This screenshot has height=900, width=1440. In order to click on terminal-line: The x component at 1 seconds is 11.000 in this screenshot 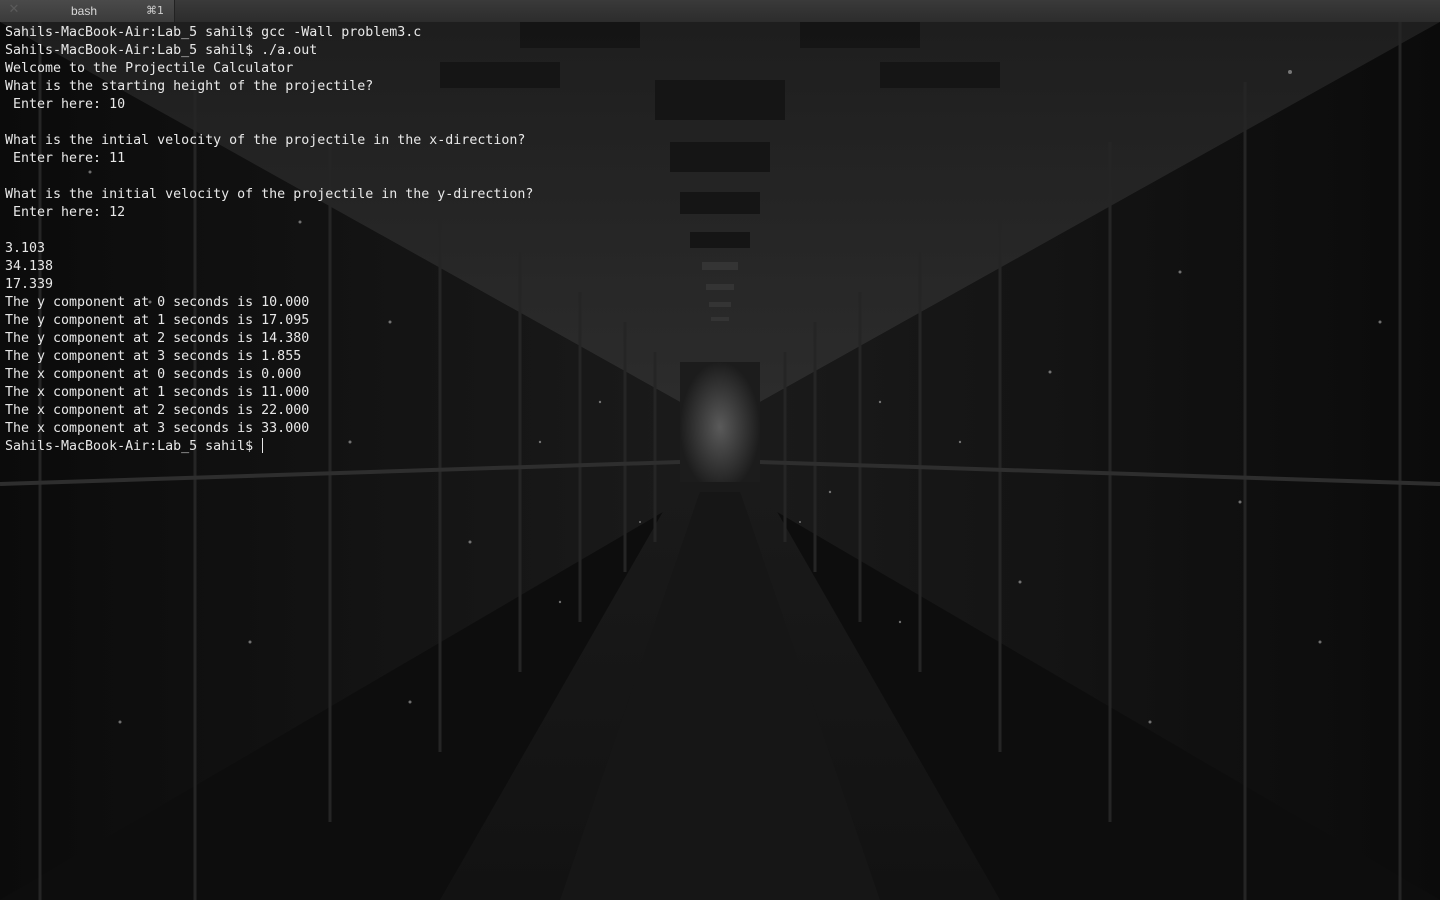, I will do `click(157, 392)`.